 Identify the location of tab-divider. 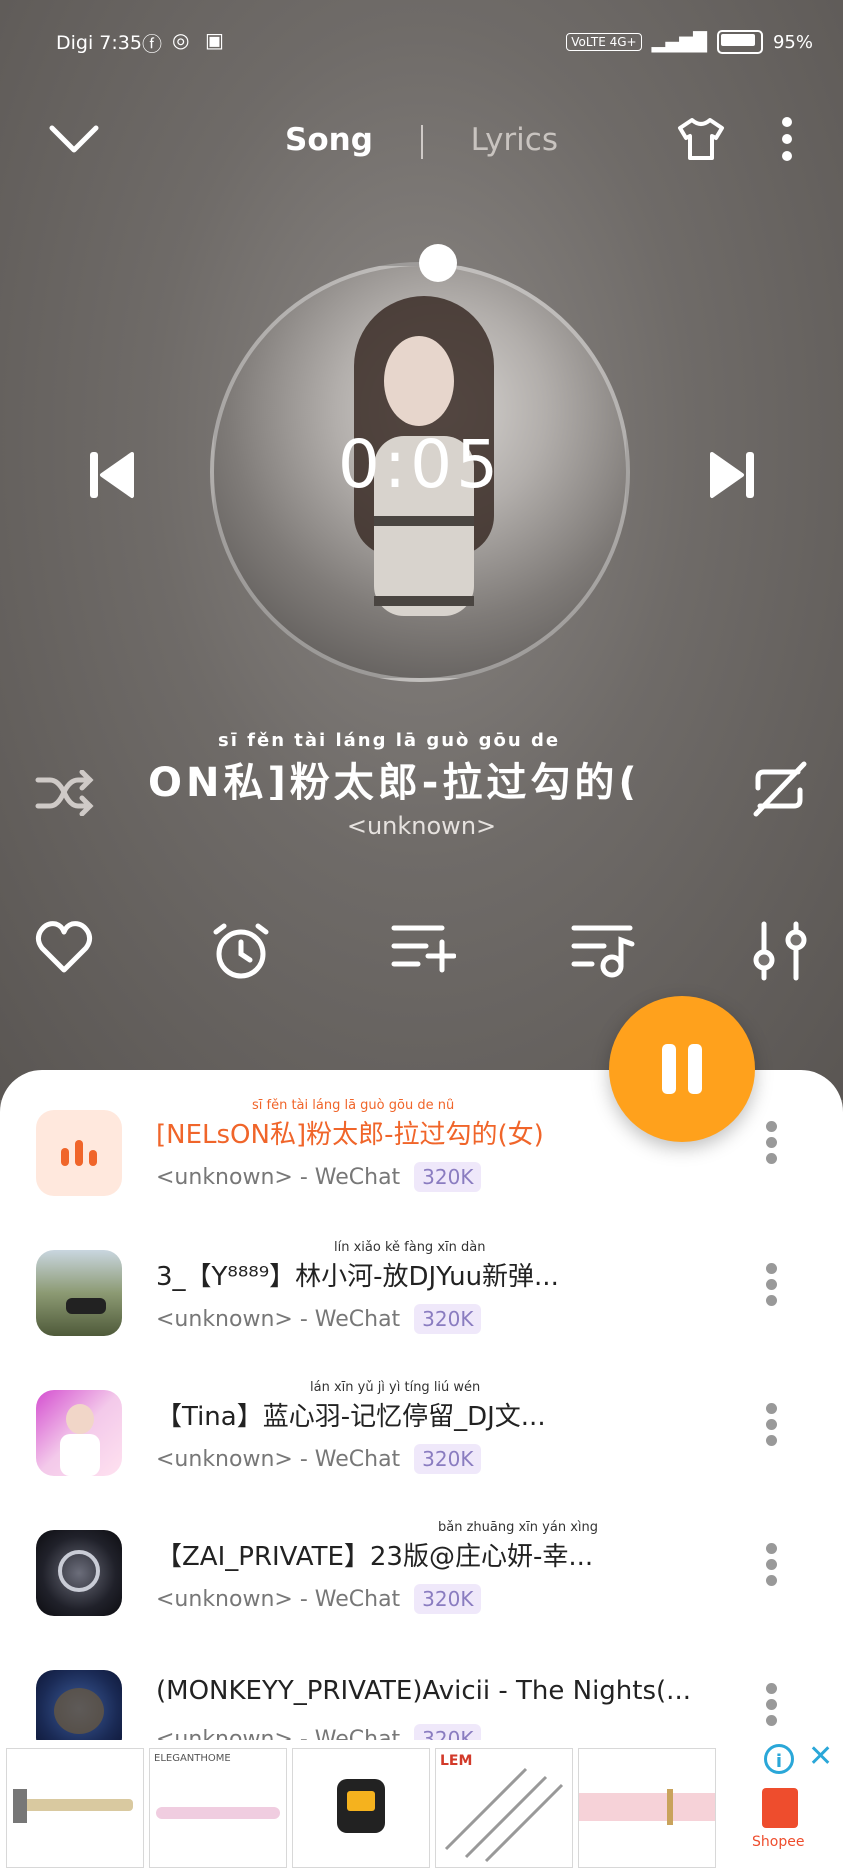
(421, 141).